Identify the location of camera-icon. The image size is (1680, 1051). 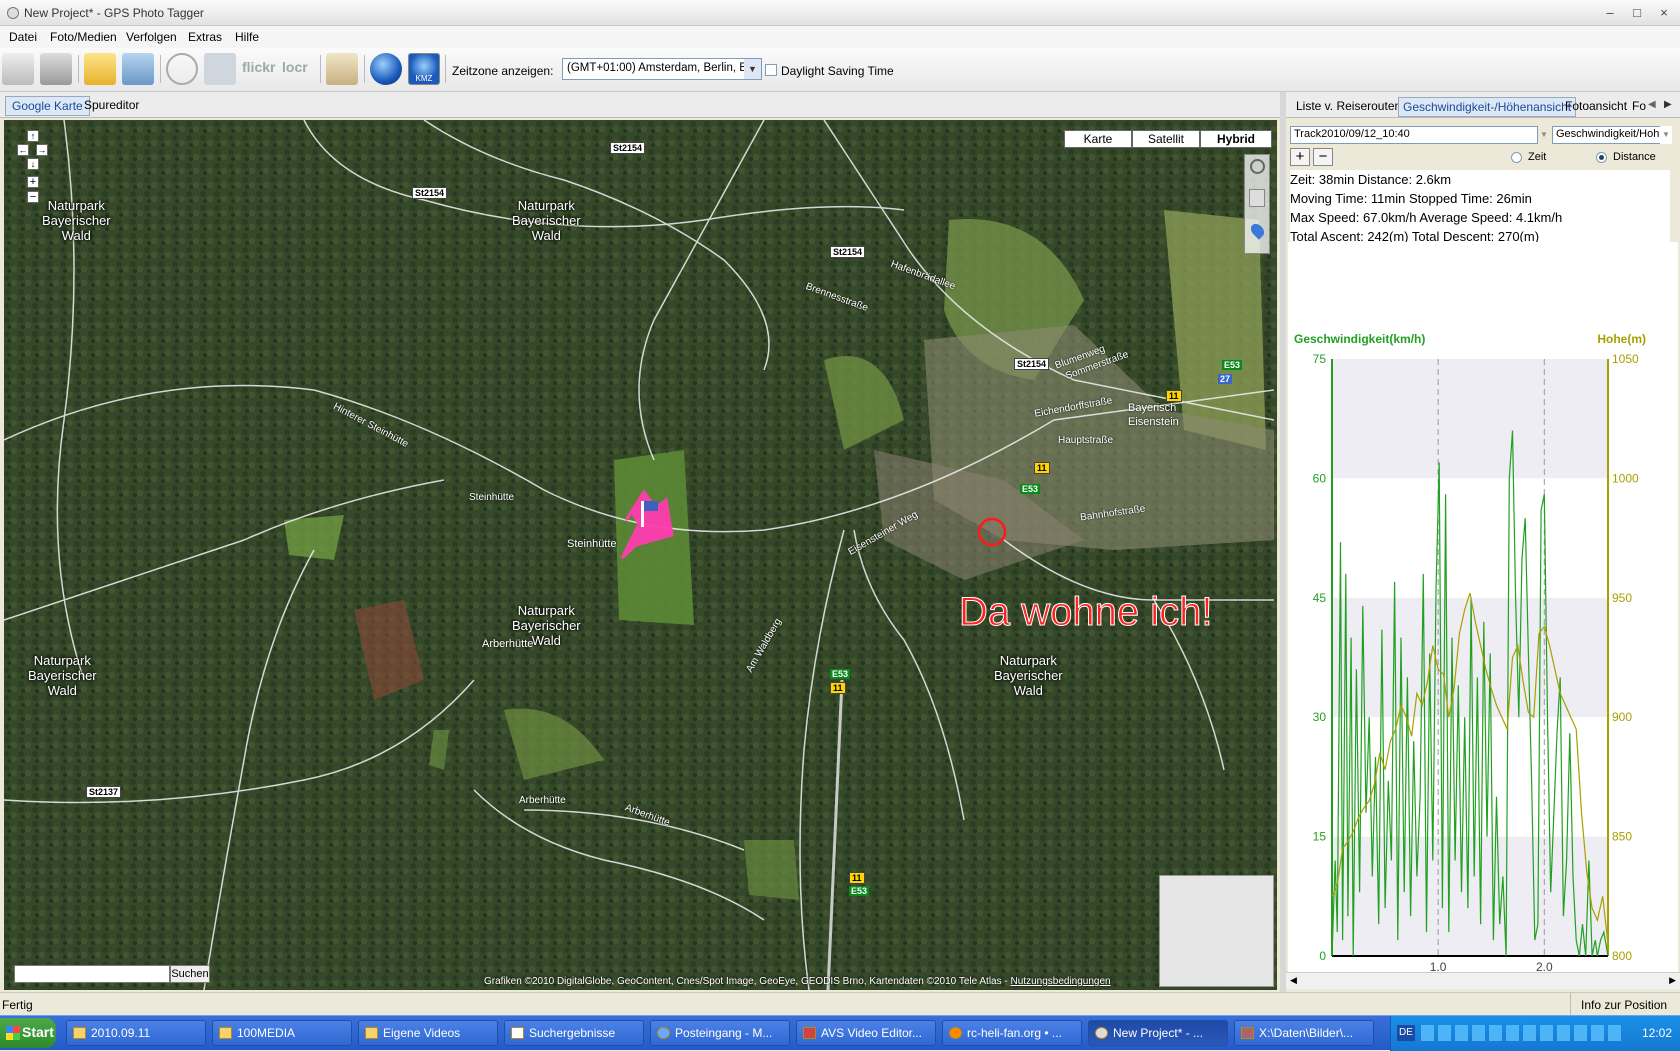
(220, 69).